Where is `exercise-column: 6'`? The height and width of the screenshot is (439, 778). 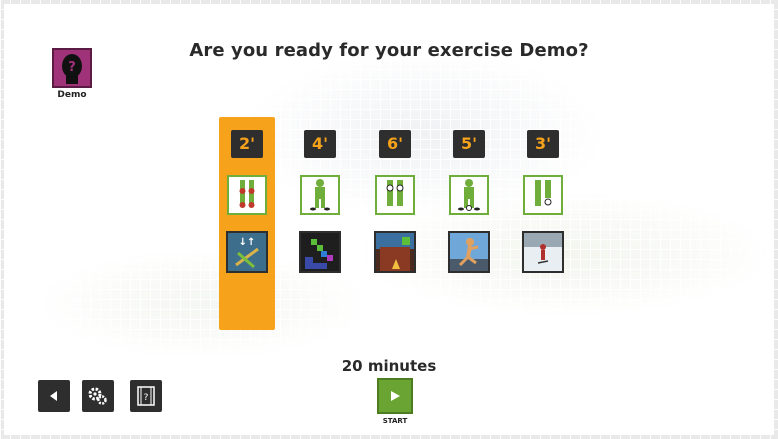 exercise-column: 6' is located at coordinates (395, 201).